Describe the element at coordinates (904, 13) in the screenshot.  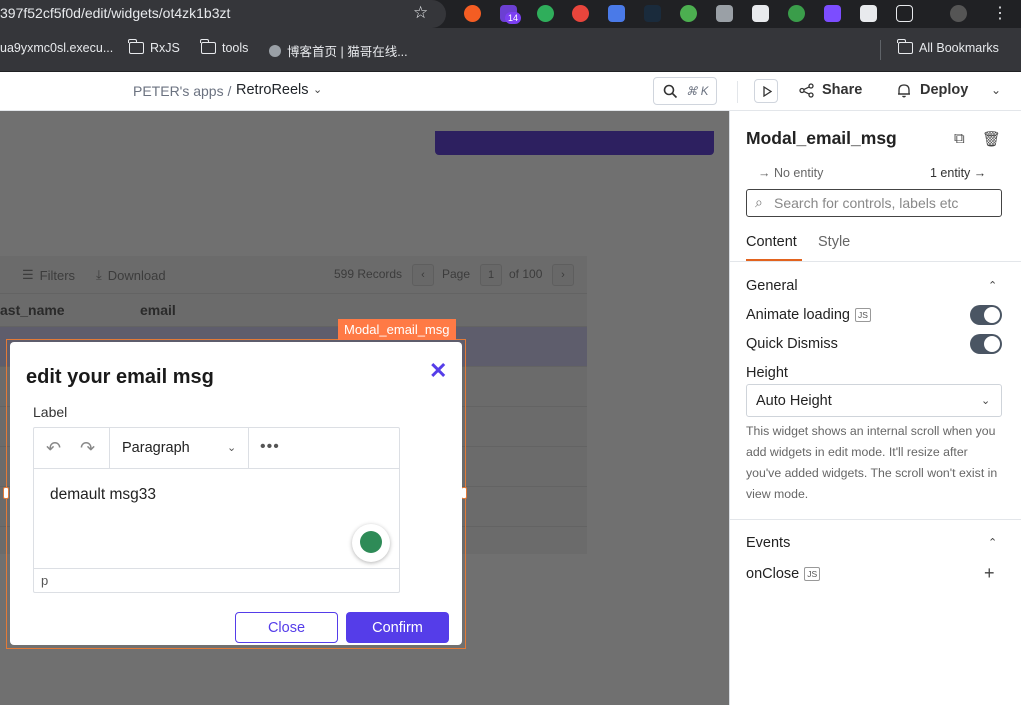
I see `puzzle-icon` at that location.